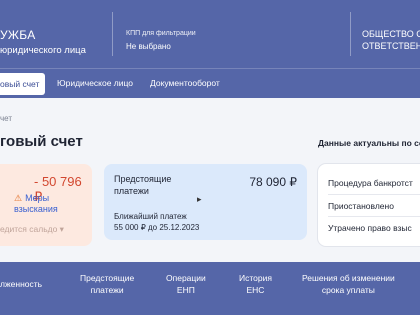 The image size is (420, 315). Describe the element at coordinates (348, 278) in the screenshot. I see `footer-item-label: Решения об изменении` at that location.